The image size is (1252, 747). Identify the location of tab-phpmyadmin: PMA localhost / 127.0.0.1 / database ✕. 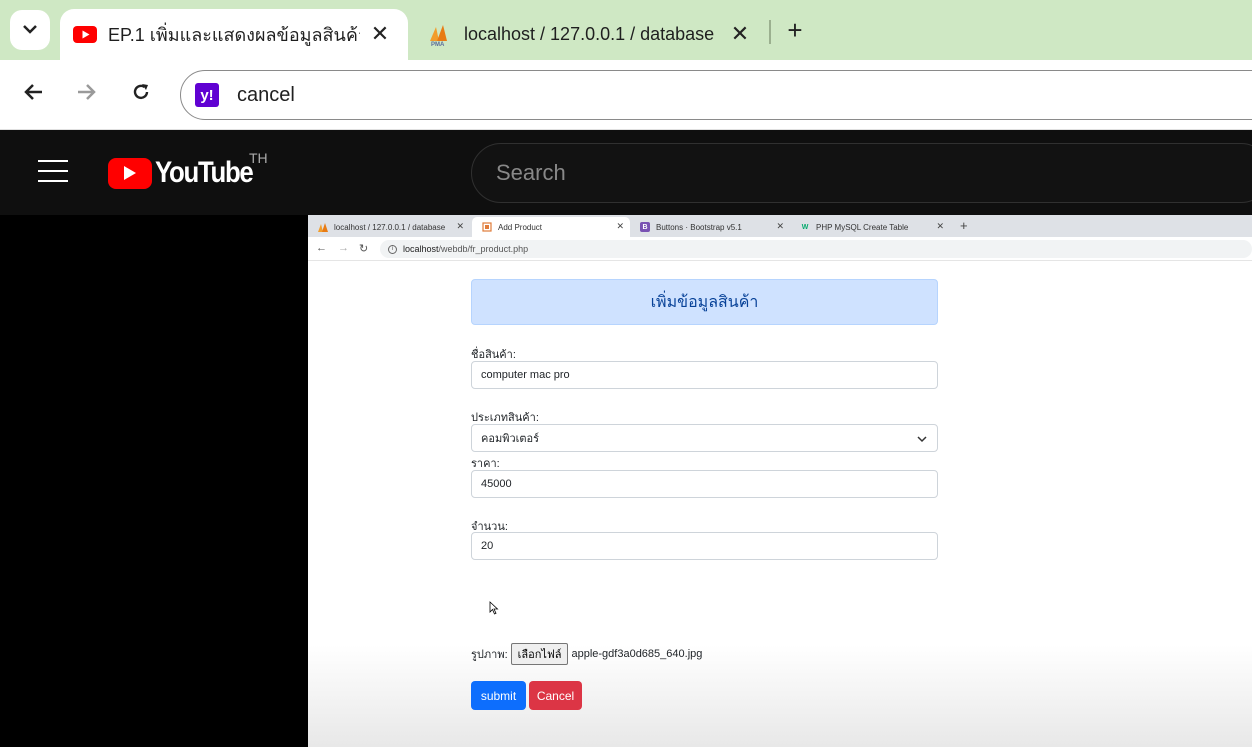
(592, 34).